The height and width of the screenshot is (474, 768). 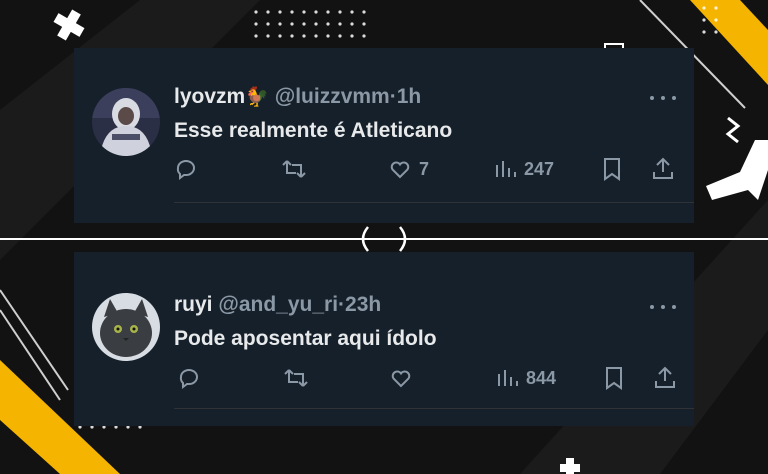 I want to click on like-count: 7, so click(x=424, y=168).